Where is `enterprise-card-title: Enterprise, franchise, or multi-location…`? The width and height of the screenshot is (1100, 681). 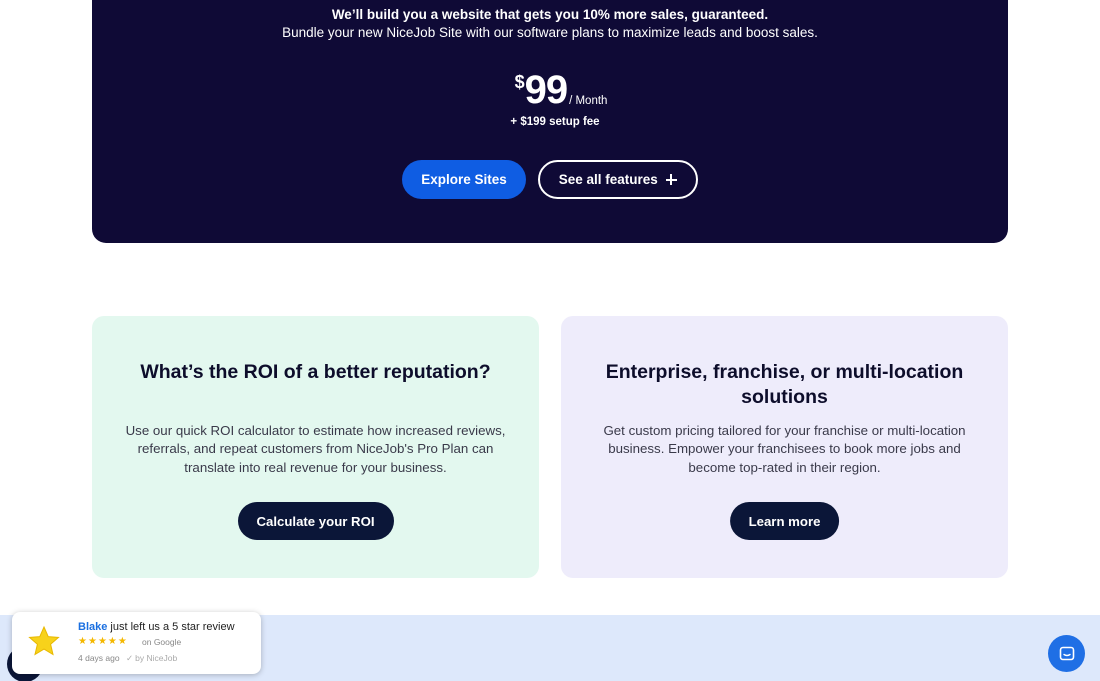 enterprise-card-title: Enterprise, franchise, or multi-location… is located at coordinates (784, 384).